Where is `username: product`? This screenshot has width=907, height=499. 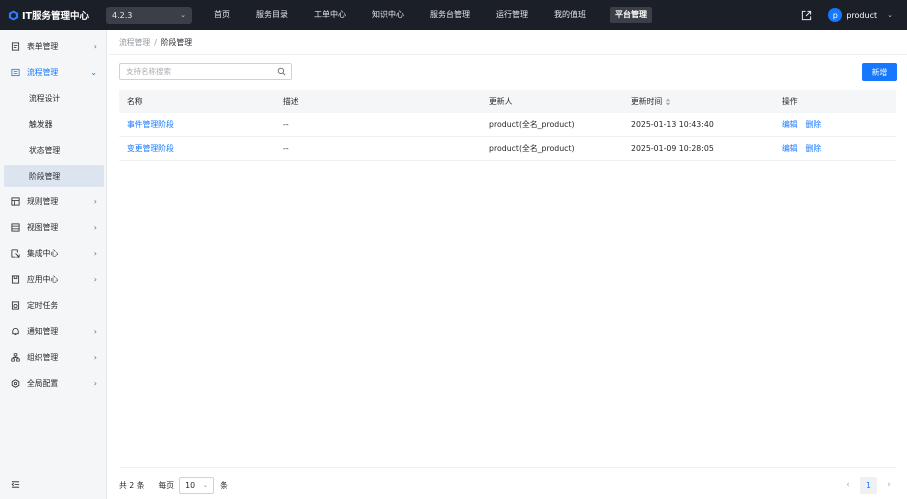 username: product is located at coordinates (861, 15).